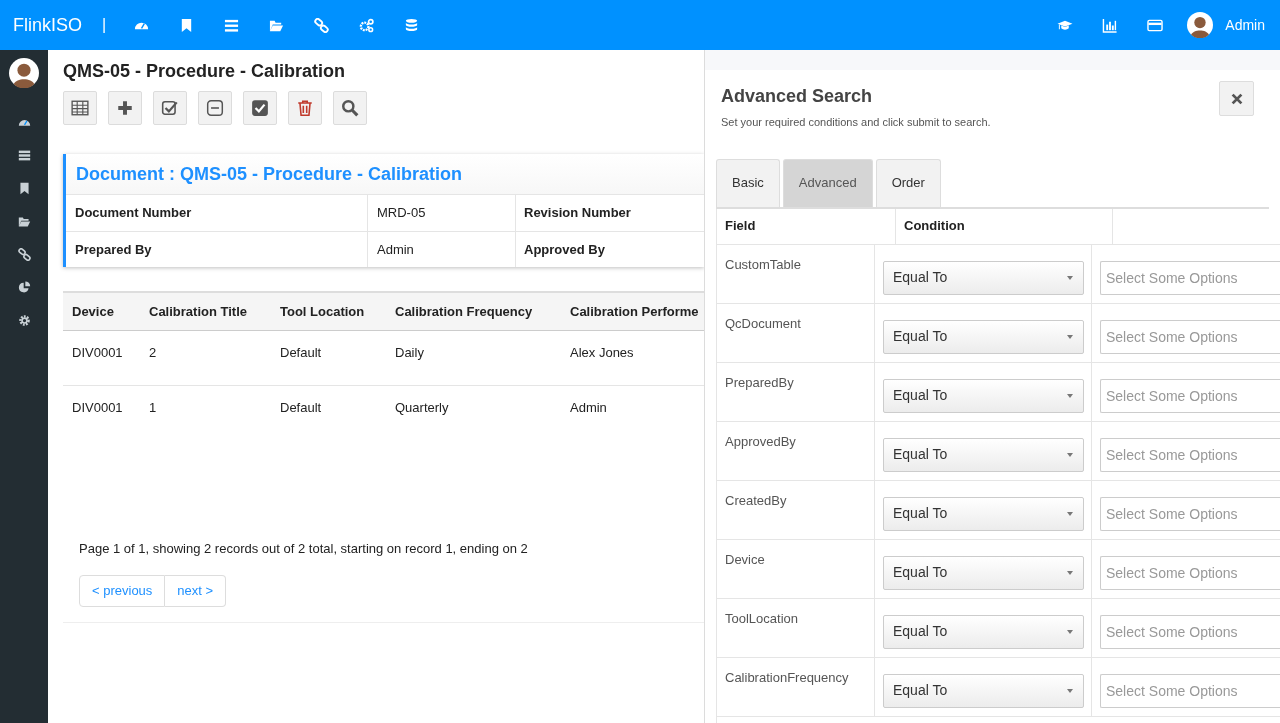 This screenshot has width=1280, height=723. I want to click on field-name: ApprovedBy, so click(796, 450).